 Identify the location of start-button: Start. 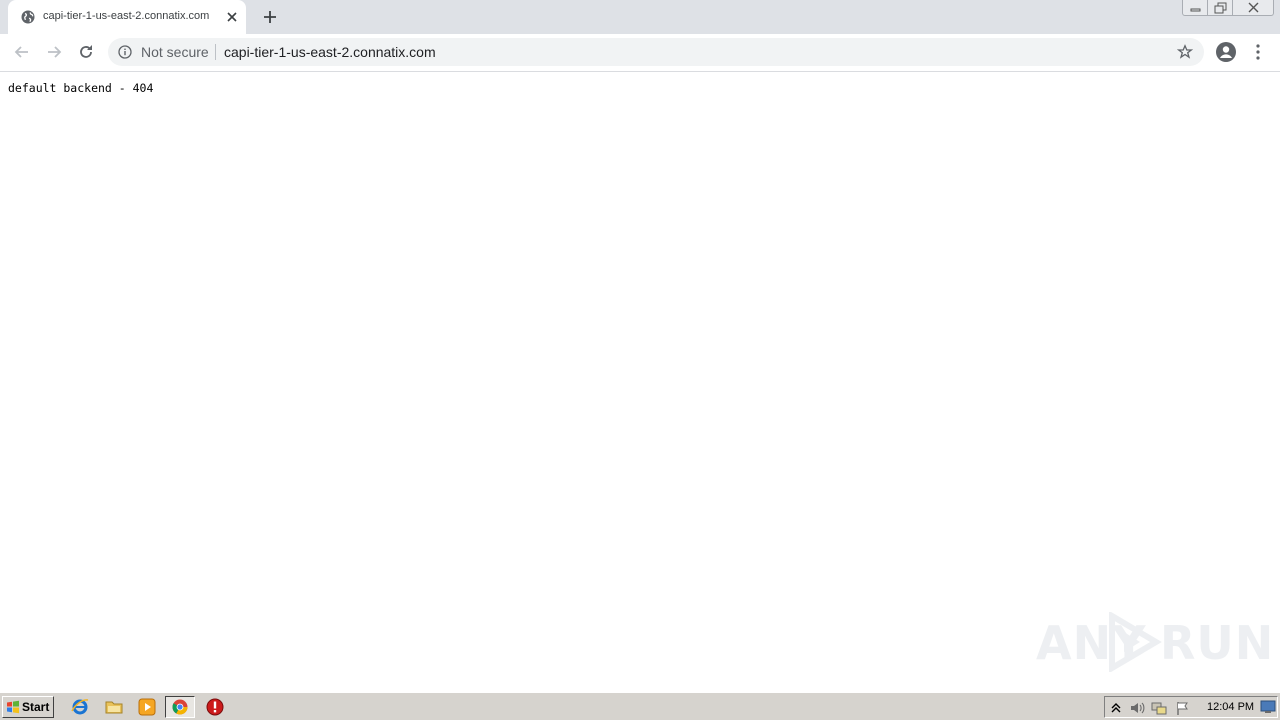
(28, 707).